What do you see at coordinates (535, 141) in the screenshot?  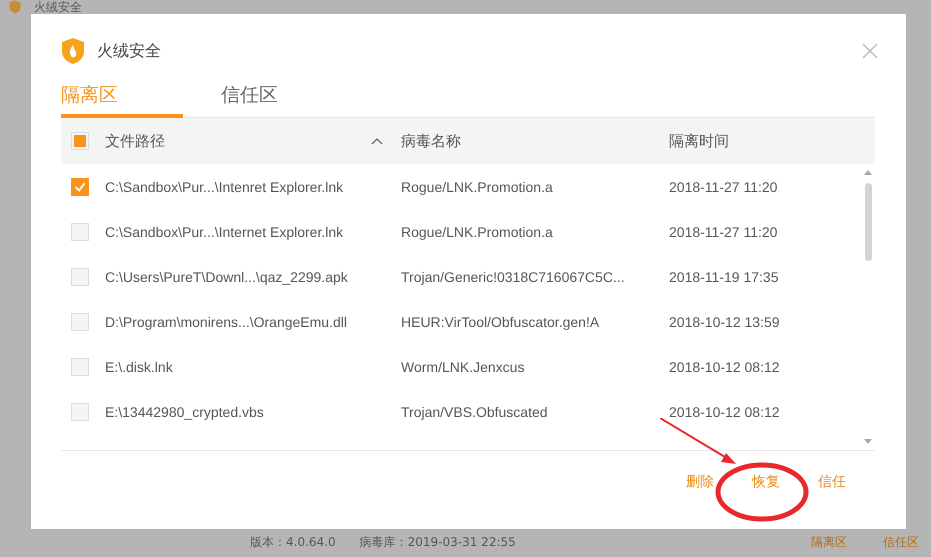 I see `column-header: 病毒名称` at bounding box center [535, 141].